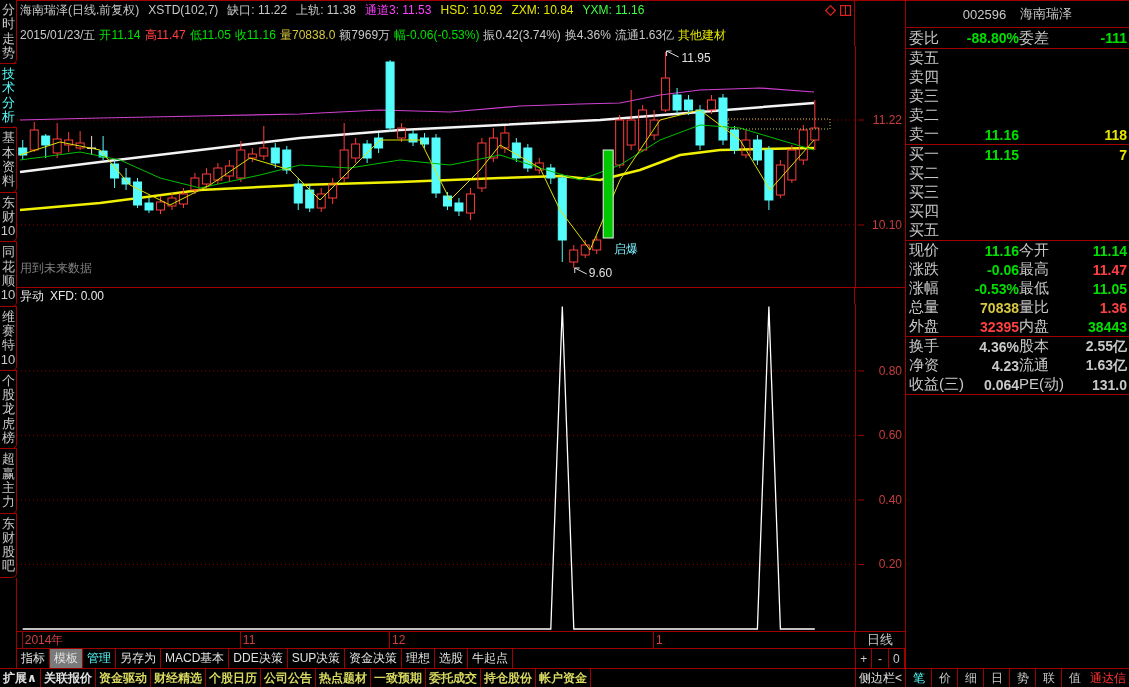 The height and width of the screenshot is (687, 1129). What do you see at coordinates (644, 35) in the screenshot?
I see `quote-field: 流通1.63亿` at bounding box center [644, 35].